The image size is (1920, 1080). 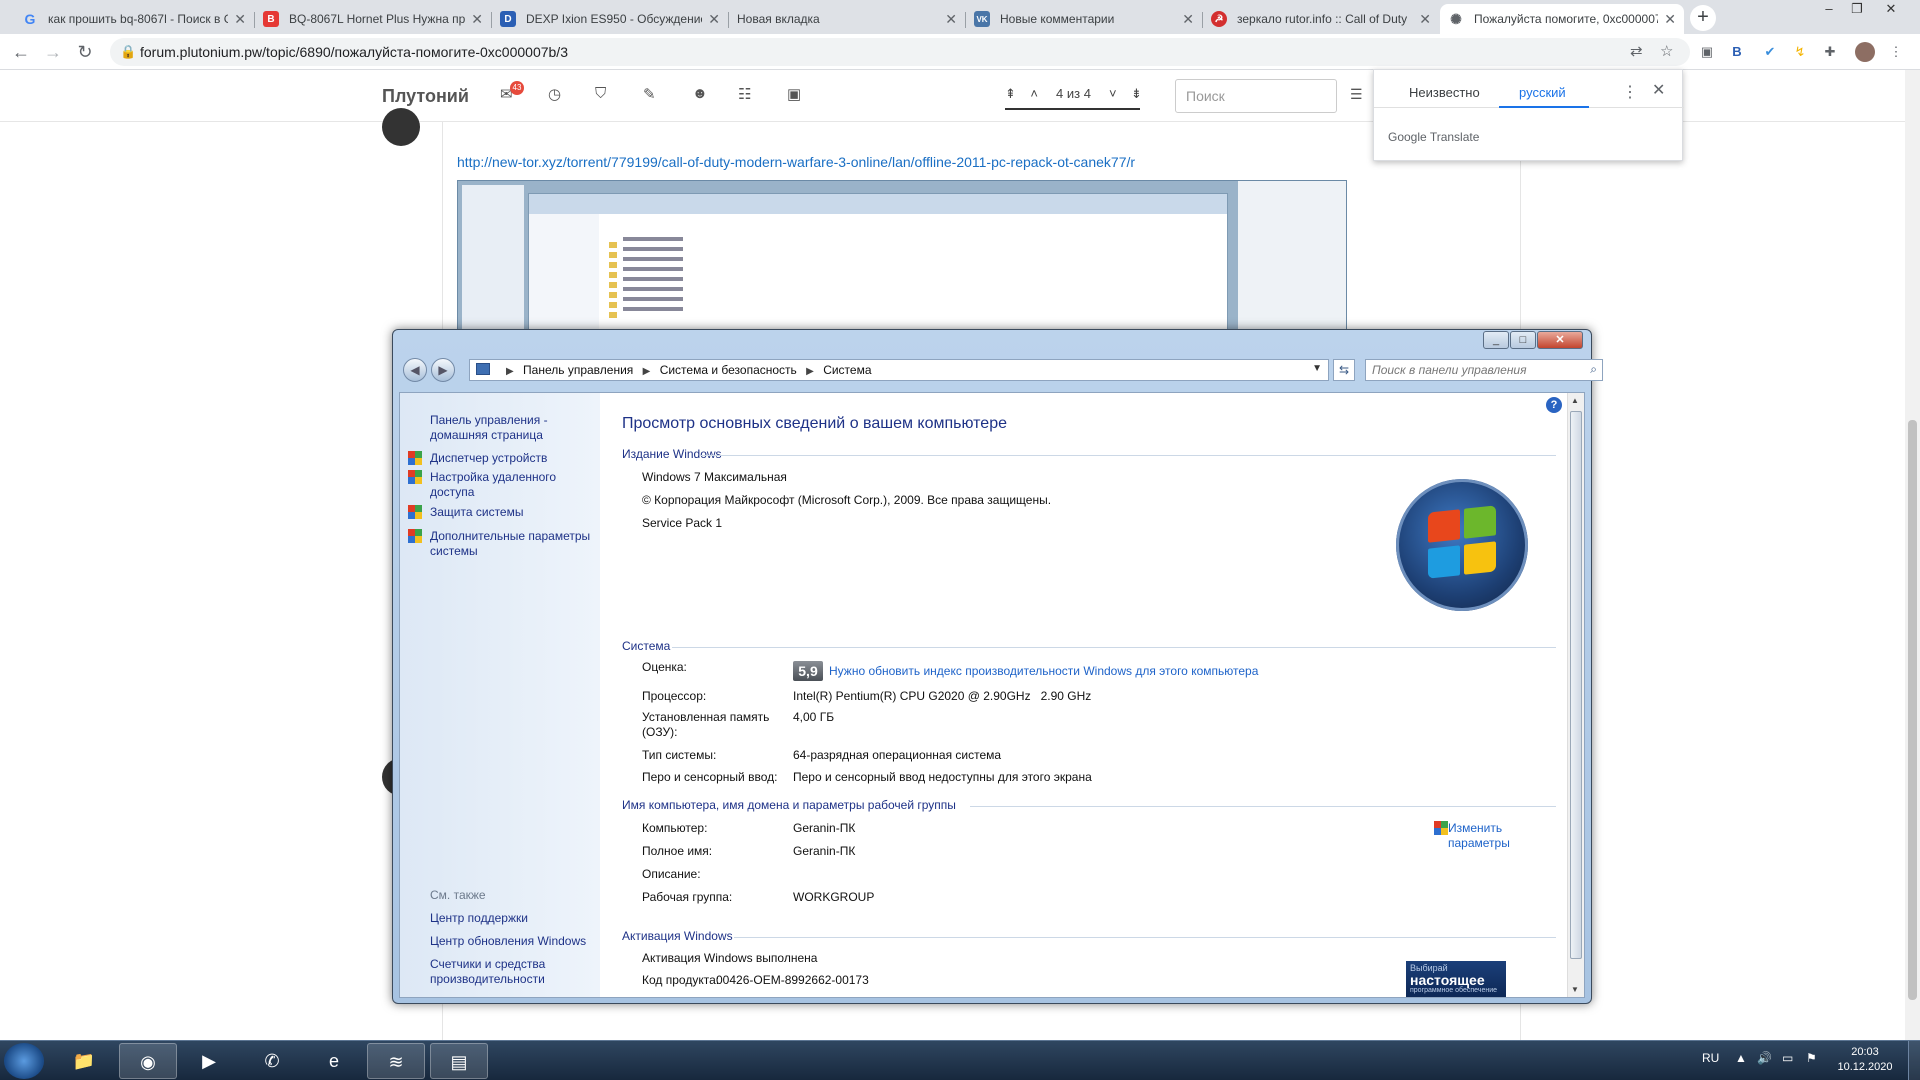 I want to click on clock: 20:03 10.12.2020, so click(x=1865, y=1060).